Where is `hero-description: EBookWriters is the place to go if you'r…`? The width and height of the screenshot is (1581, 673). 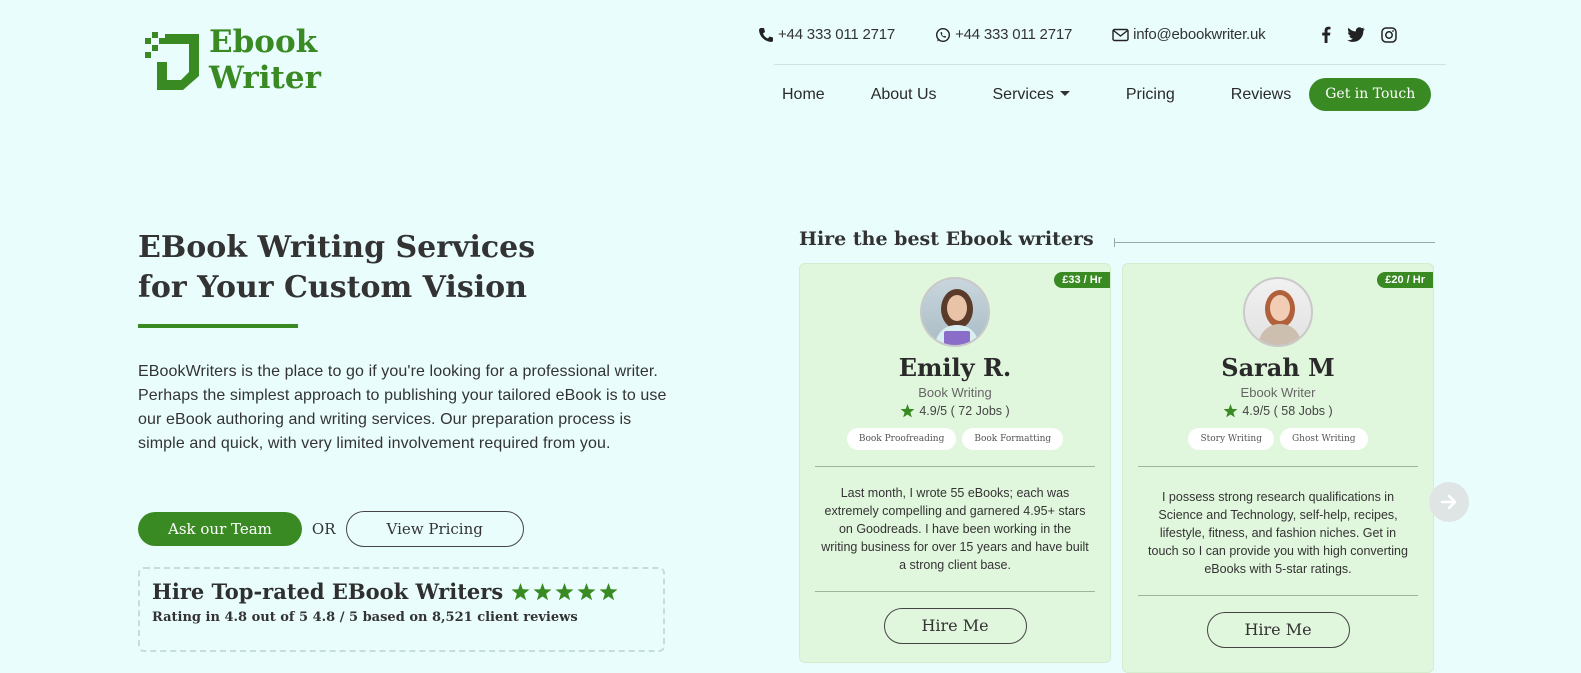
hero-description: EBookWriters is the place to go if you'r… is located at coordinates (402, 407).